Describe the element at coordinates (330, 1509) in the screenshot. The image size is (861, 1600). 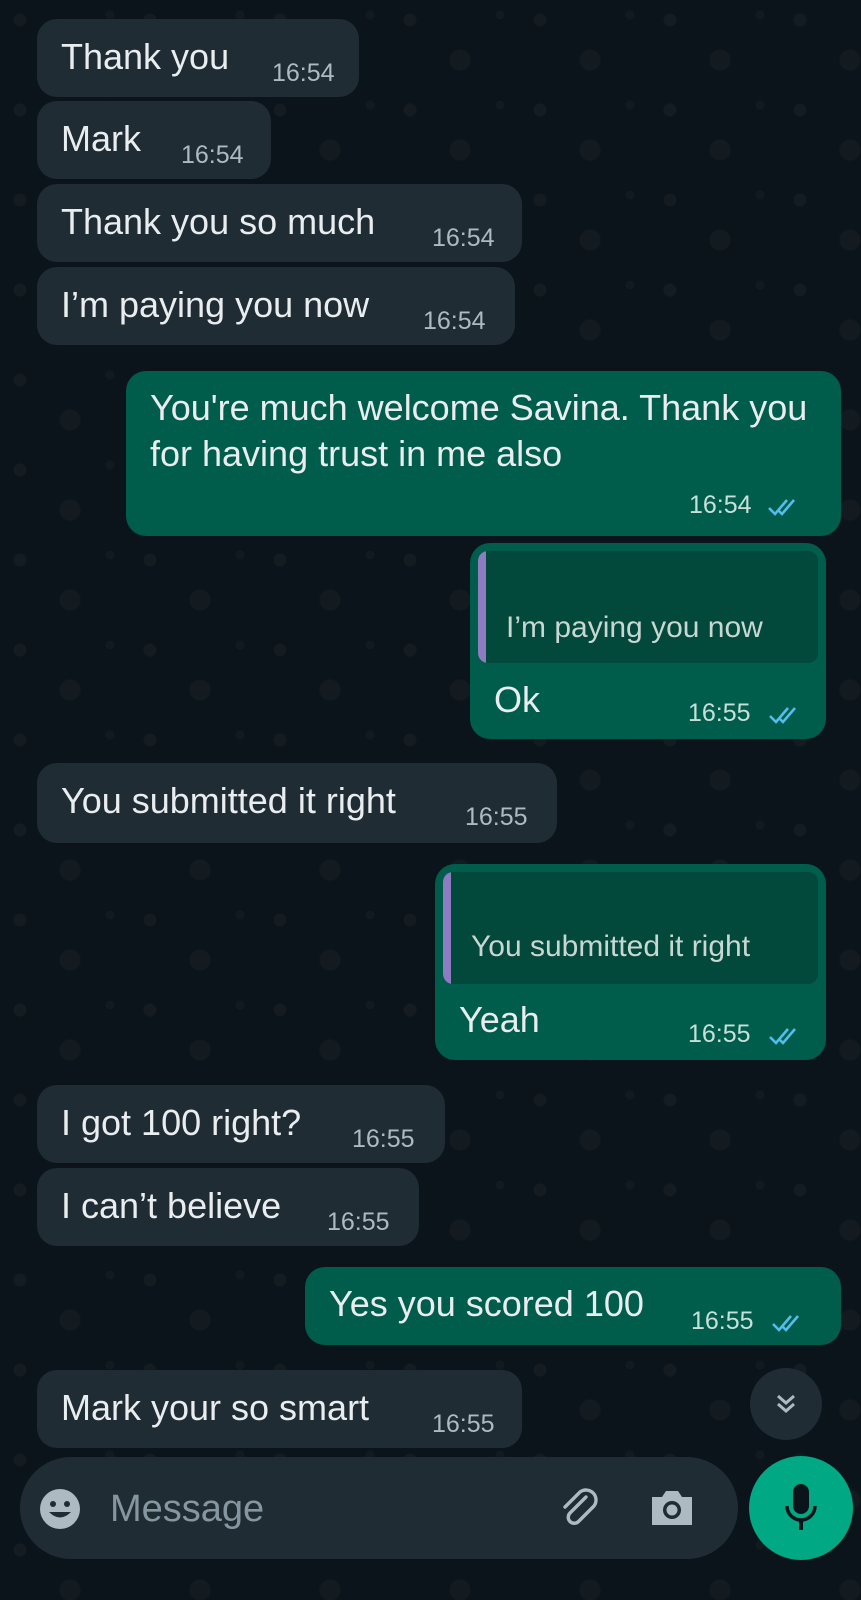
I see `message-input` at that location.